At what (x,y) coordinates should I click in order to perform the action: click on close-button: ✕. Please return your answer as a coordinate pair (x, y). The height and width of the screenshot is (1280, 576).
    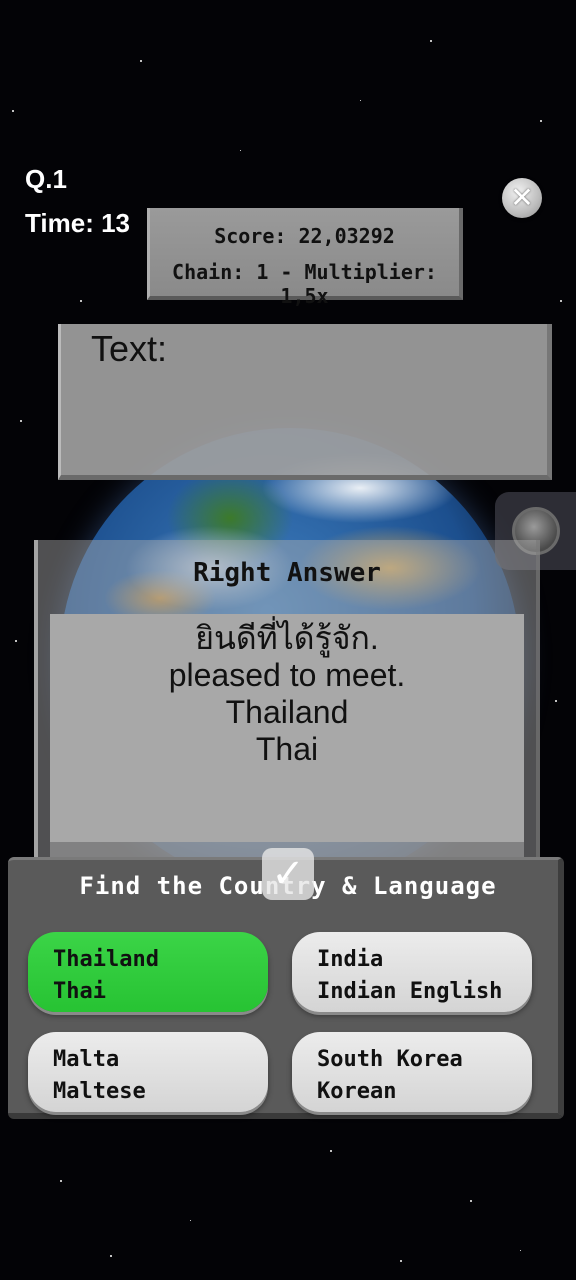
    Looking at the image, I should click on (522, 198).